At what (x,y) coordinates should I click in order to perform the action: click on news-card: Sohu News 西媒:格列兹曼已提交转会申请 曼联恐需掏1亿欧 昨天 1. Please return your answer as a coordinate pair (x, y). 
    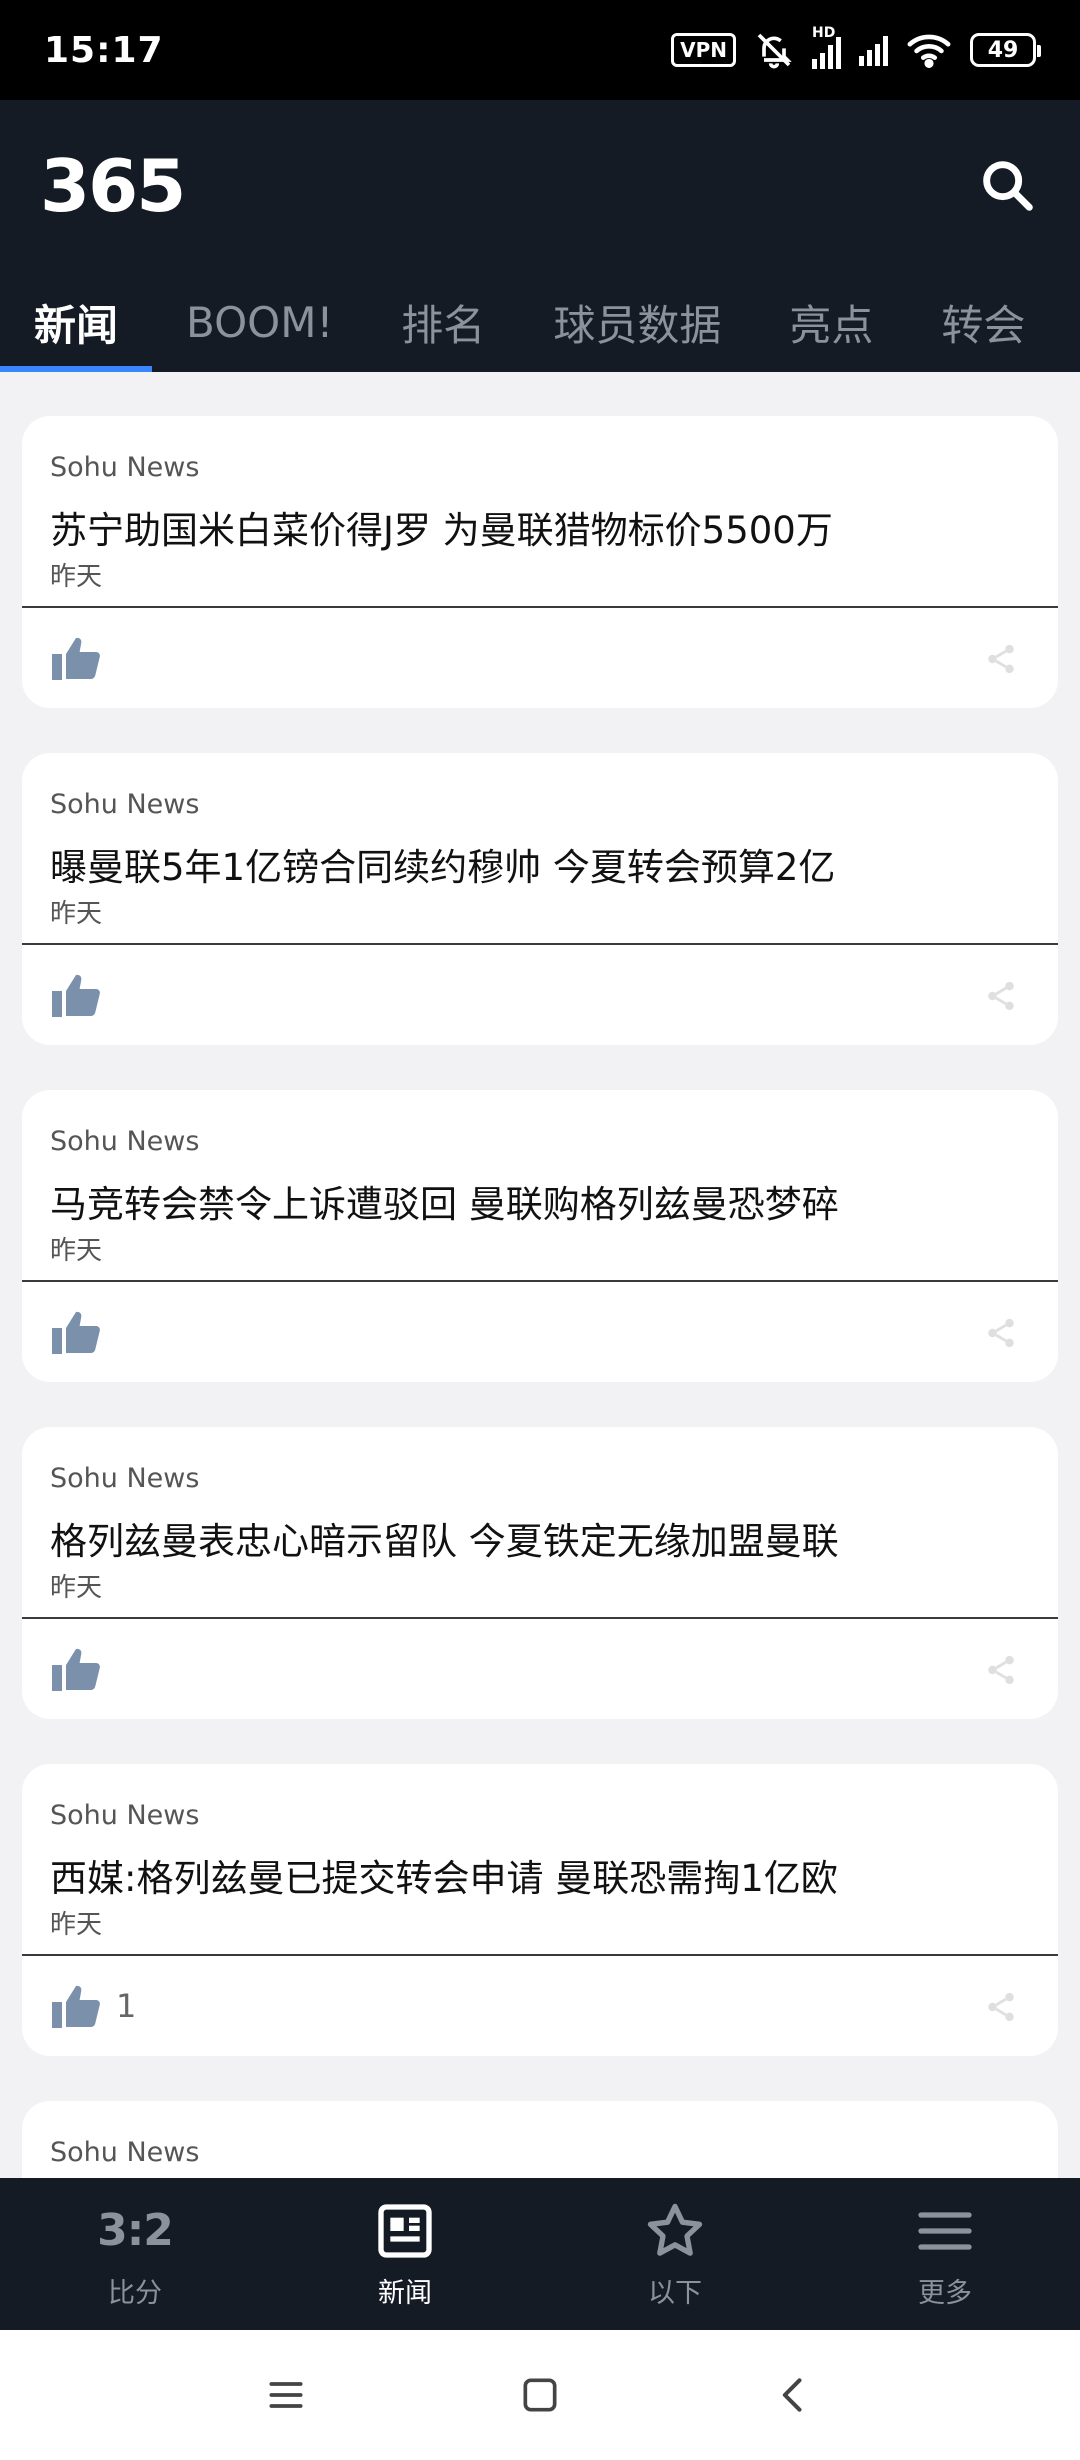
    Looking at the image, I should click on (540, 1910).